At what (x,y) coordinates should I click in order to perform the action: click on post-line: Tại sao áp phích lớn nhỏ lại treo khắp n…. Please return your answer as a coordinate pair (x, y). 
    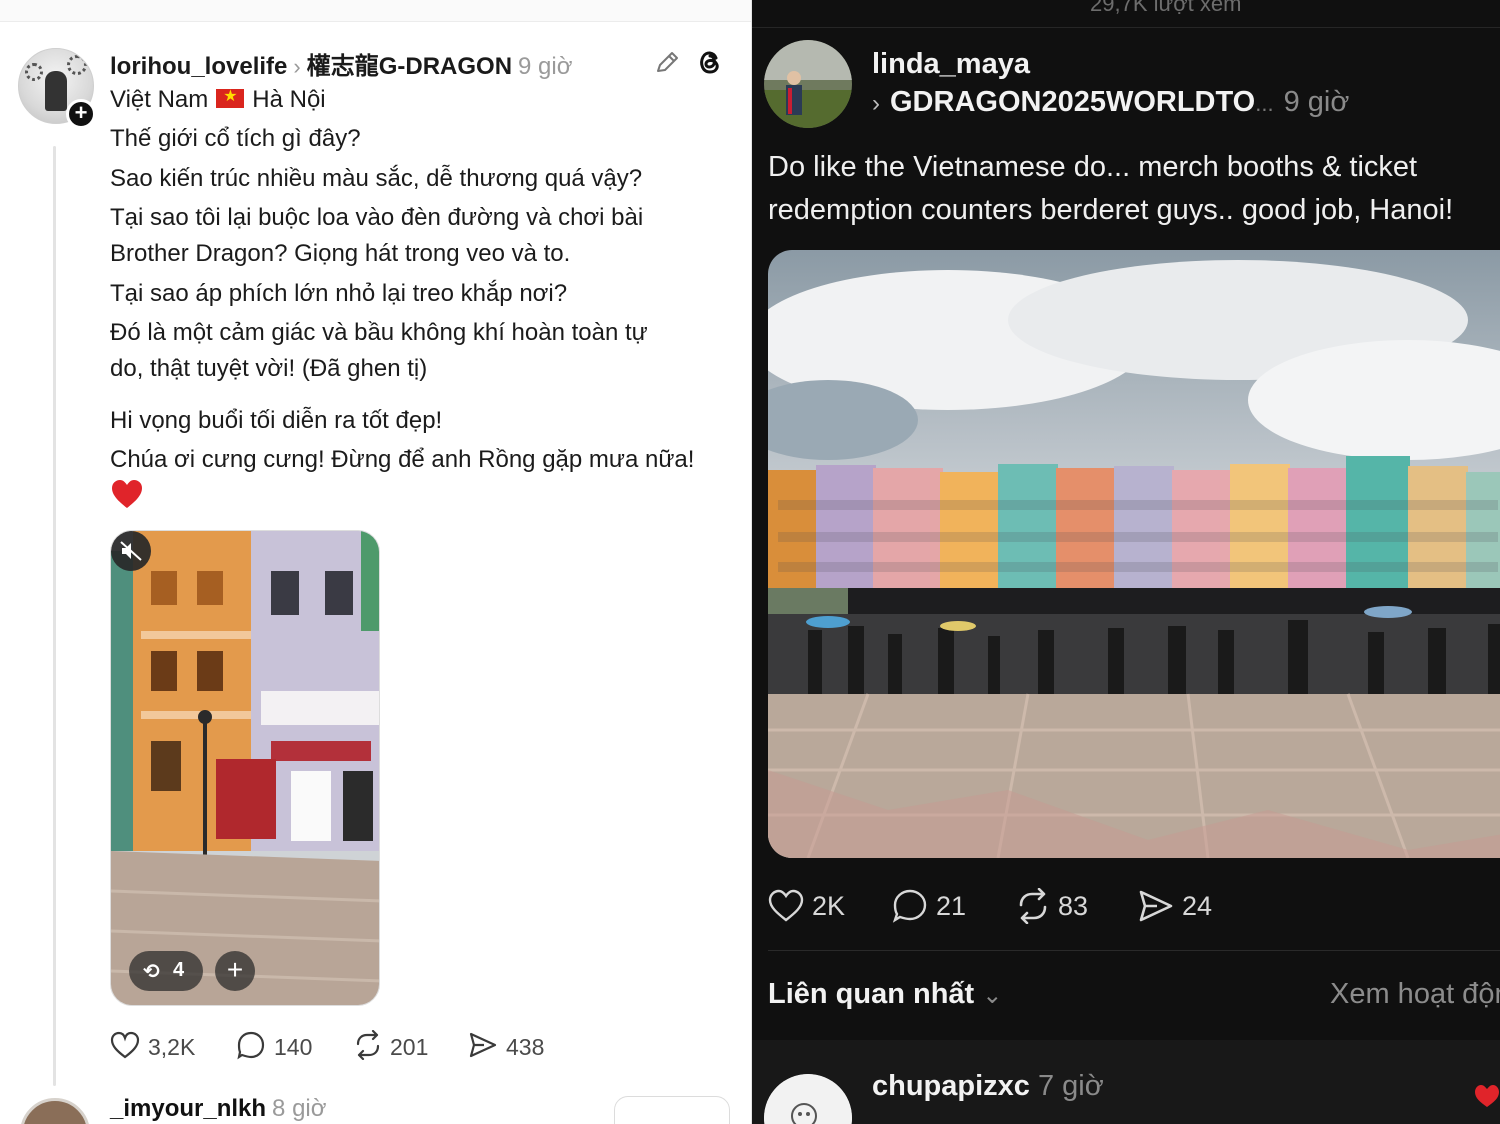
    Looking at the image, I should click on (339, 293).